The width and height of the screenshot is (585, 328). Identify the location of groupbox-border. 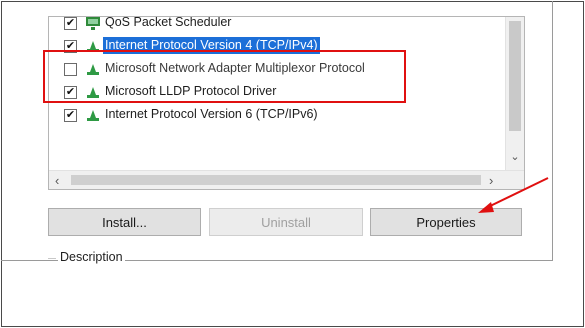
(52, 258).